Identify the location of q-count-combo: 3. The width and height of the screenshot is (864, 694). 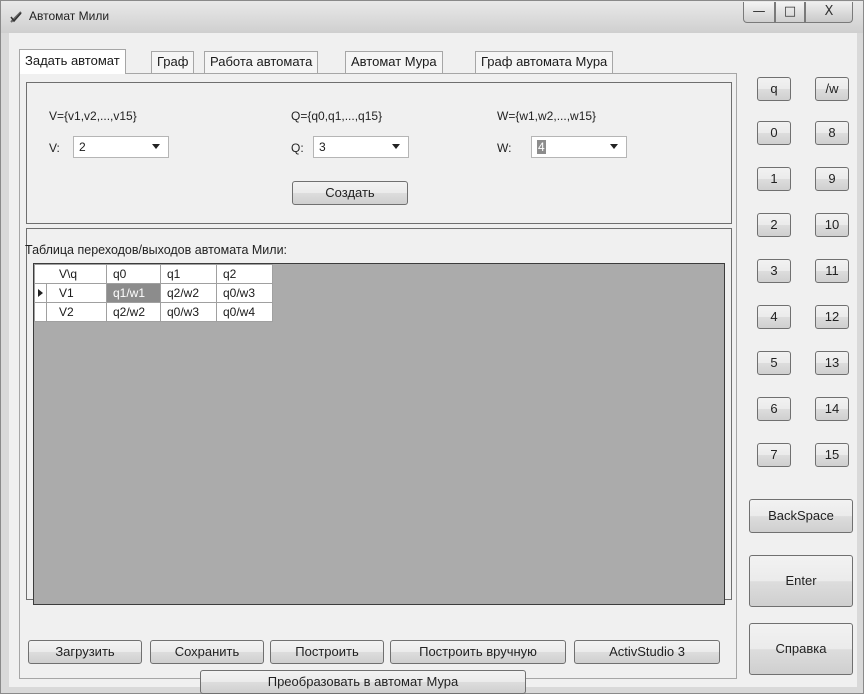
(361, 147).